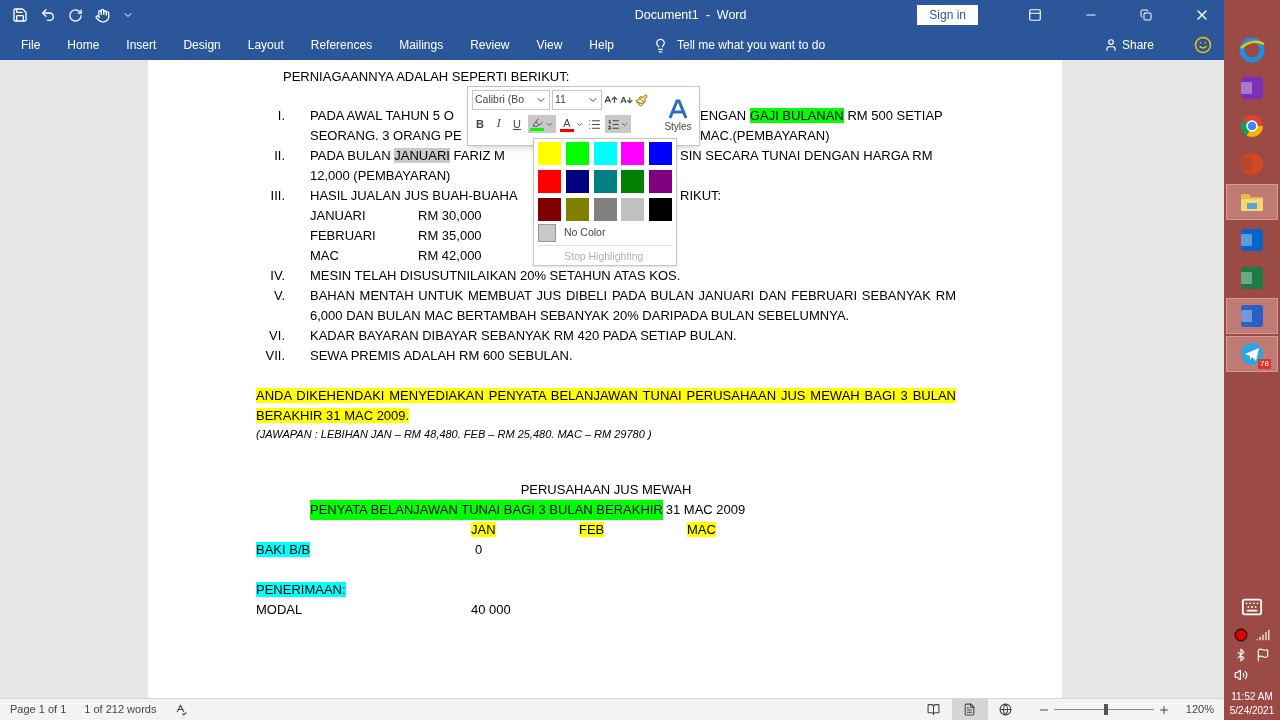  I want to click on sign-in-button: Sign in, so click(947, 15).